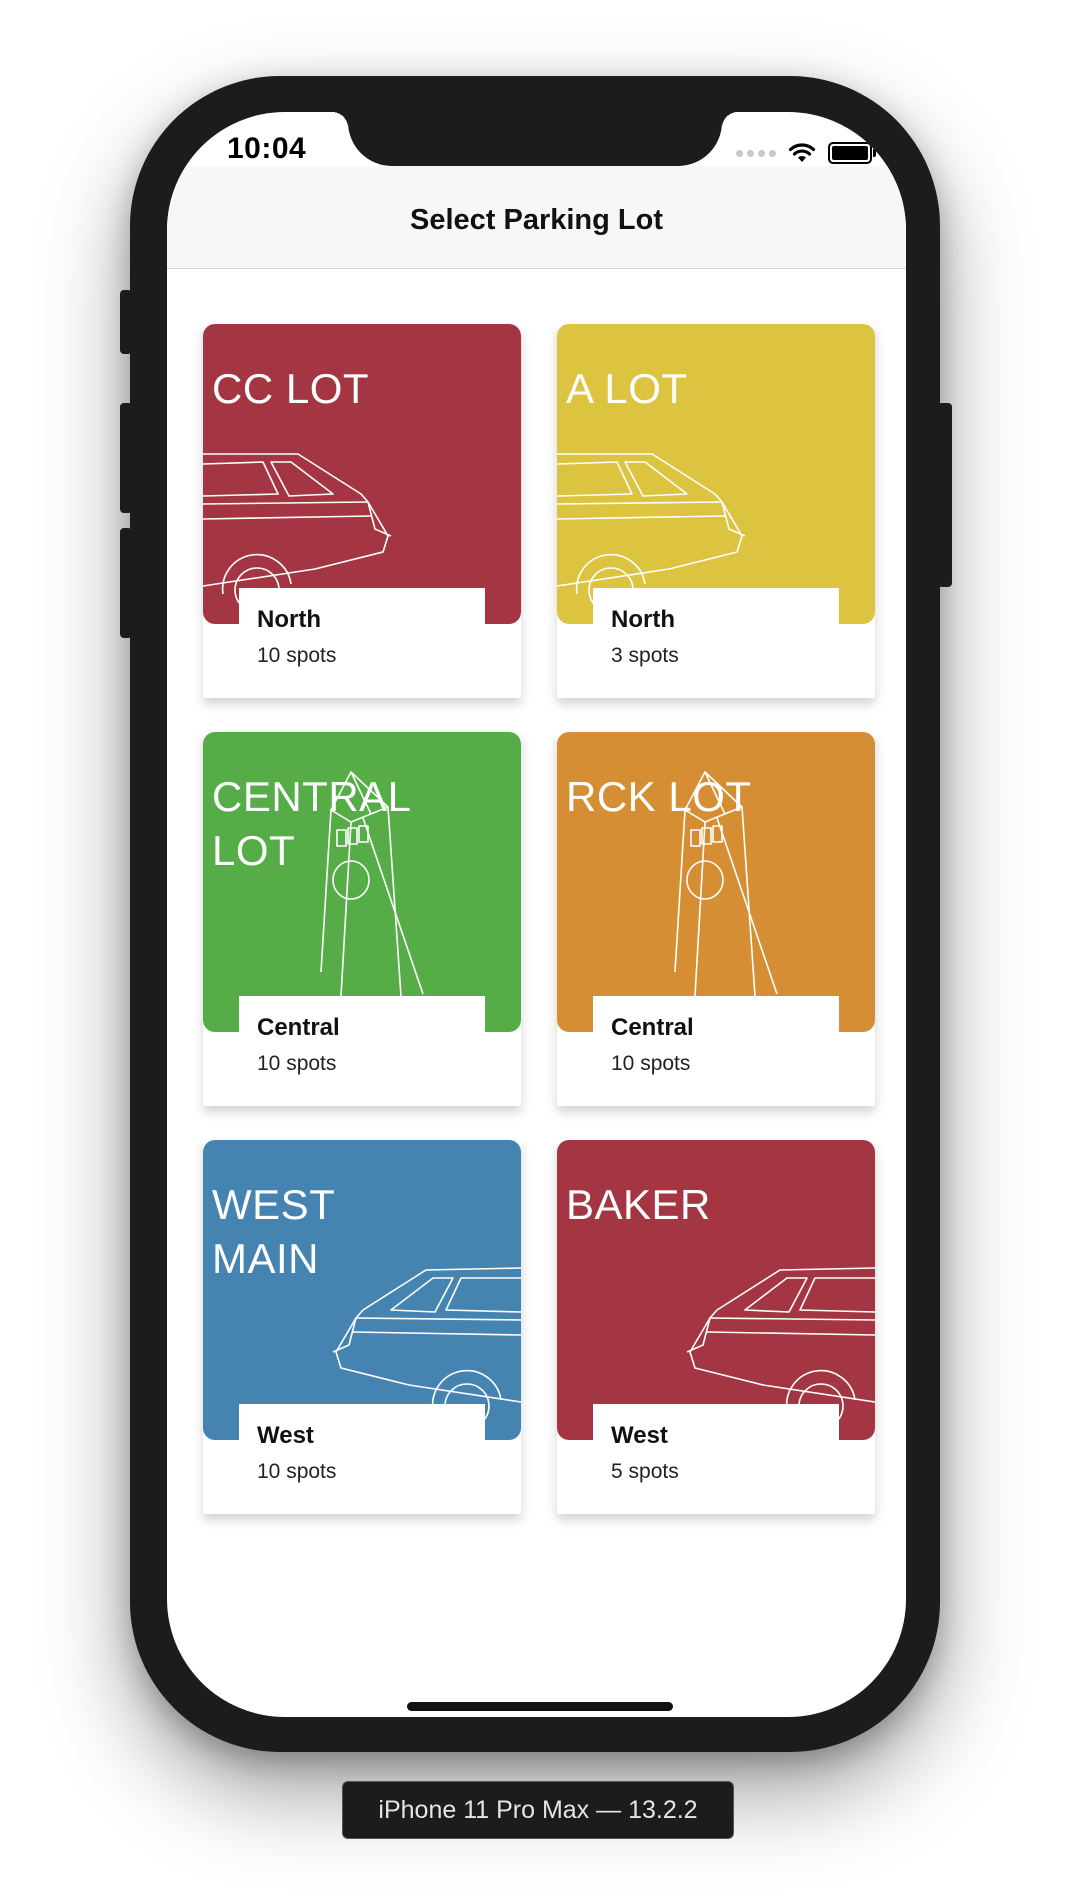 The width and height of the screenshot is (1070, 1900). What do you see at coordinates (535, 139) in the screenshot?
I see `notch` at bounding box center [535, 139].